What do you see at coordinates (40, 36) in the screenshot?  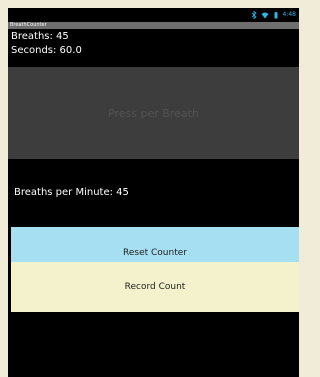 I see `breaths-count: Breaths: 45` at bounding box center [40, 36].